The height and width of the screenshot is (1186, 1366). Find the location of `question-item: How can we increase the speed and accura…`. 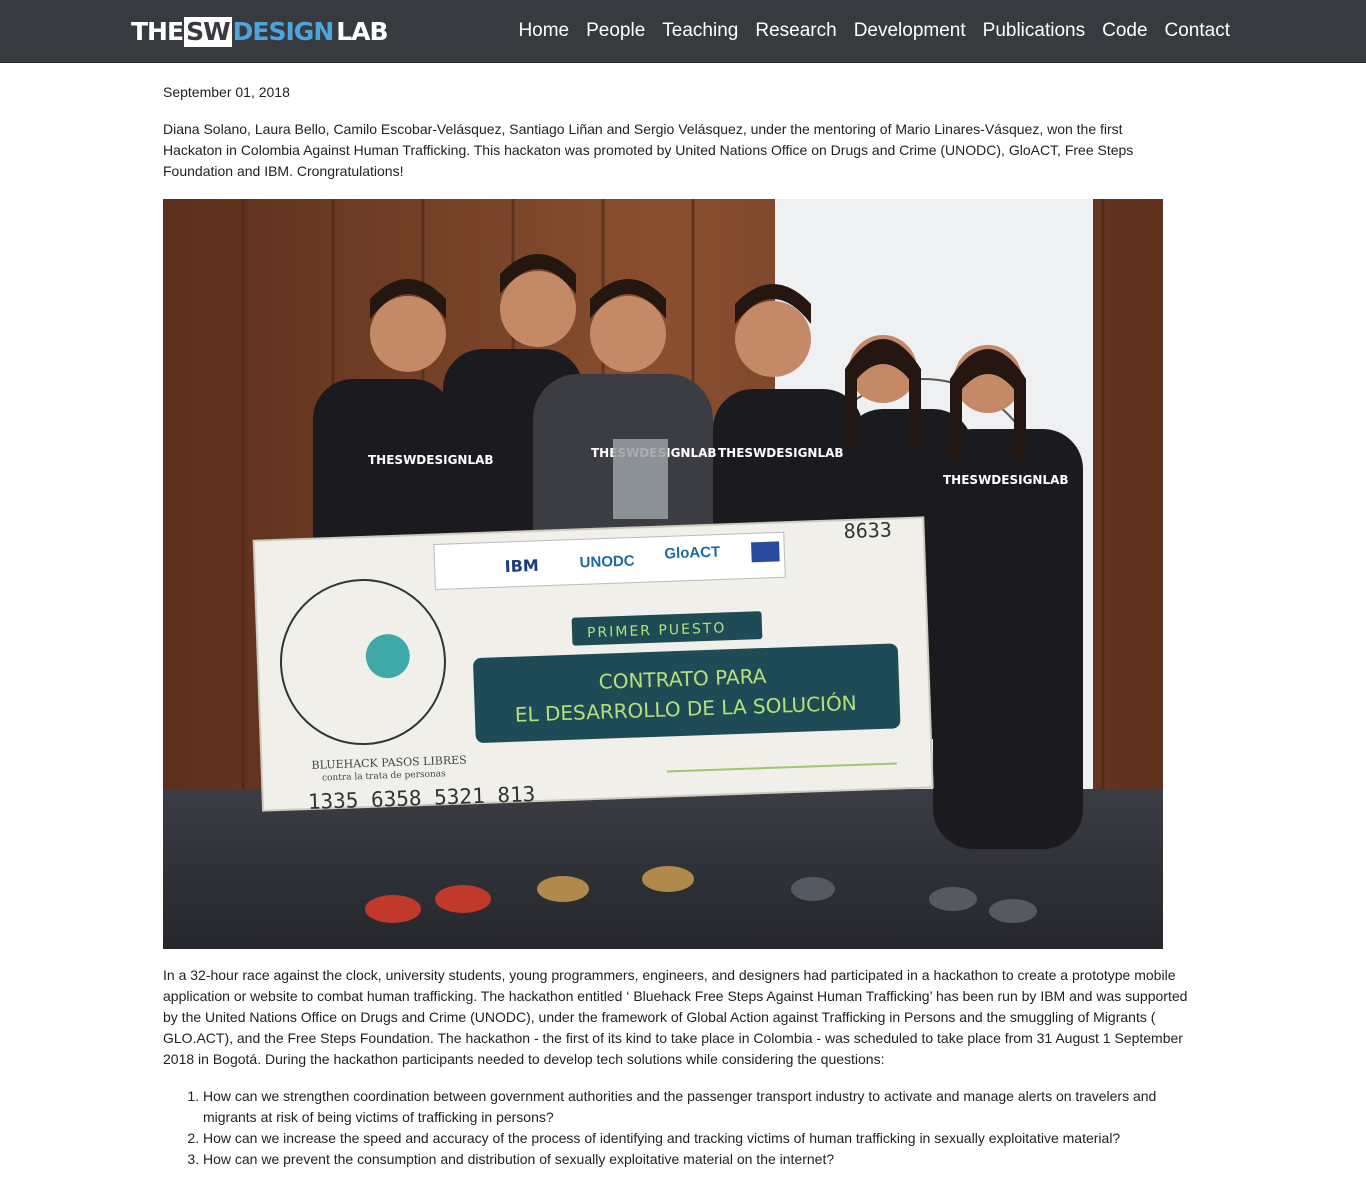

question-item: How can we increase the speed and accura… is located at coordinates (704, 1138).